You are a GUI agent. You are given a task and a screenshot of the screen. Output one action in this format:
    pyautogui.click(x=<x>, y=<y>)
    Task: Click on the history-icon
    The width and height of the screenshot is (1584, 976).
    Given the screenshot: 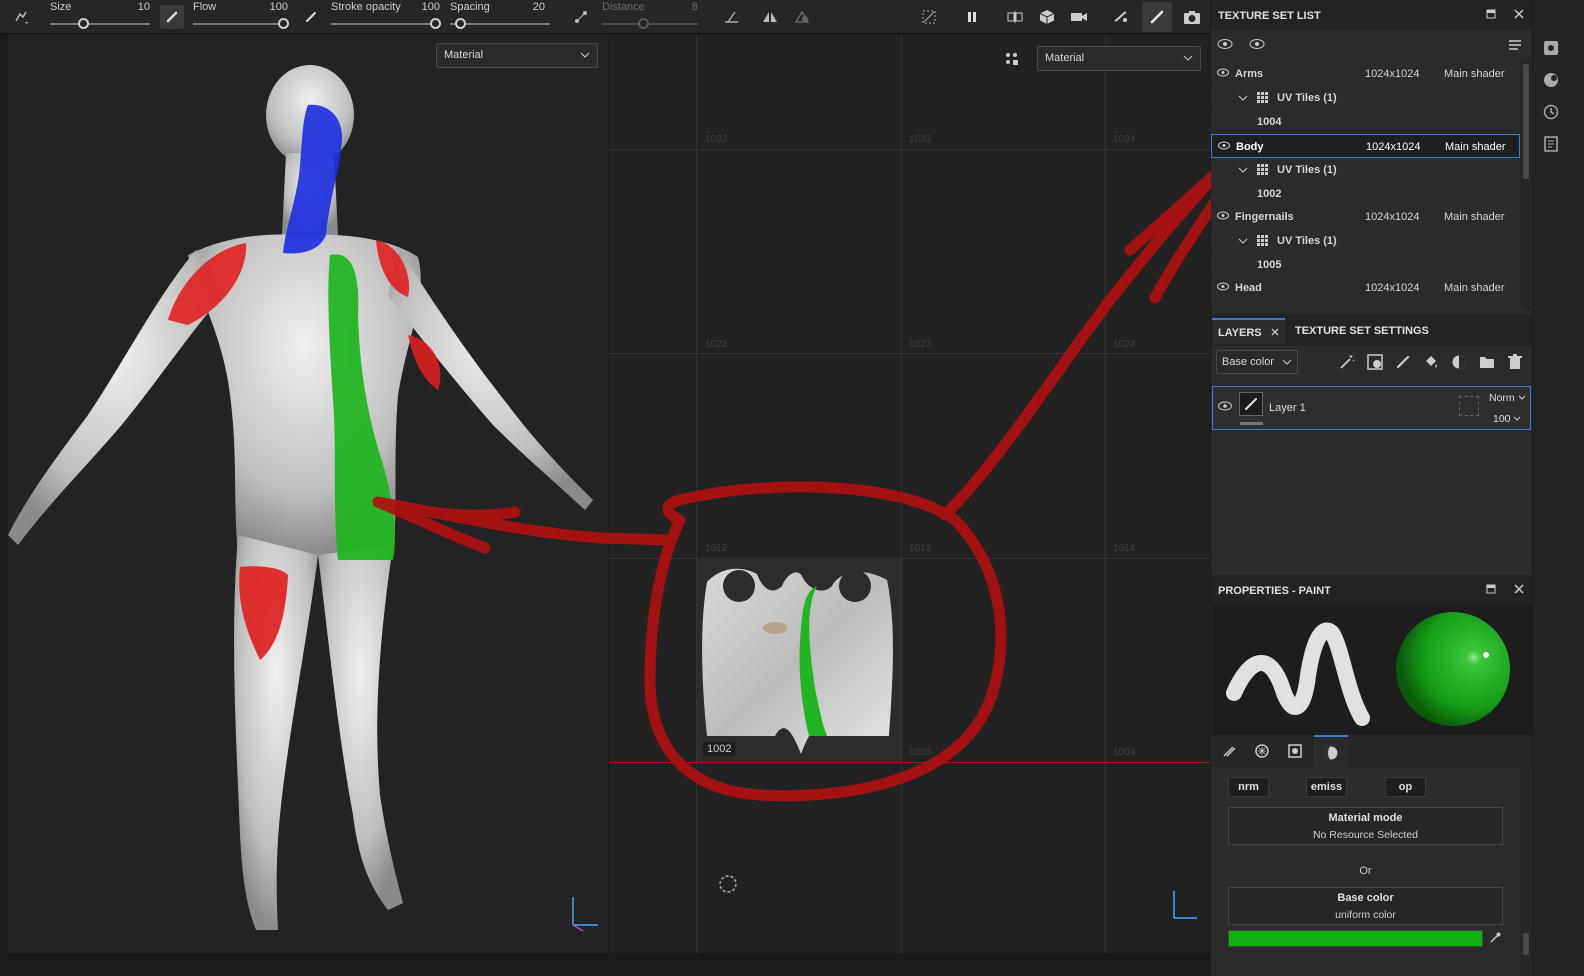 What is the action you would take?
    pyautogui.click(x=1551, y=113)
    